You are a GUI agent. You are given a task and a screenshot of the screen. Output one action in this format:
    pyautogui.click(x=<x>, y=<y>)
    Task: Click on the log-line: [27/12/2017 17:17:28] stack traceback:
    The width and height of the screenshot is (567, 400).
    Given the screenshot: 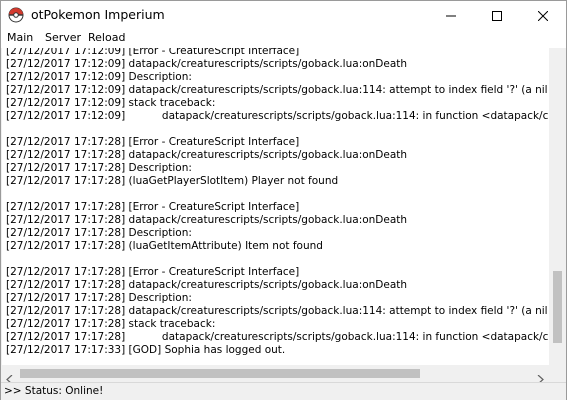 What is the action you would take?
    pyautogui.click(x=110, y=324)
    